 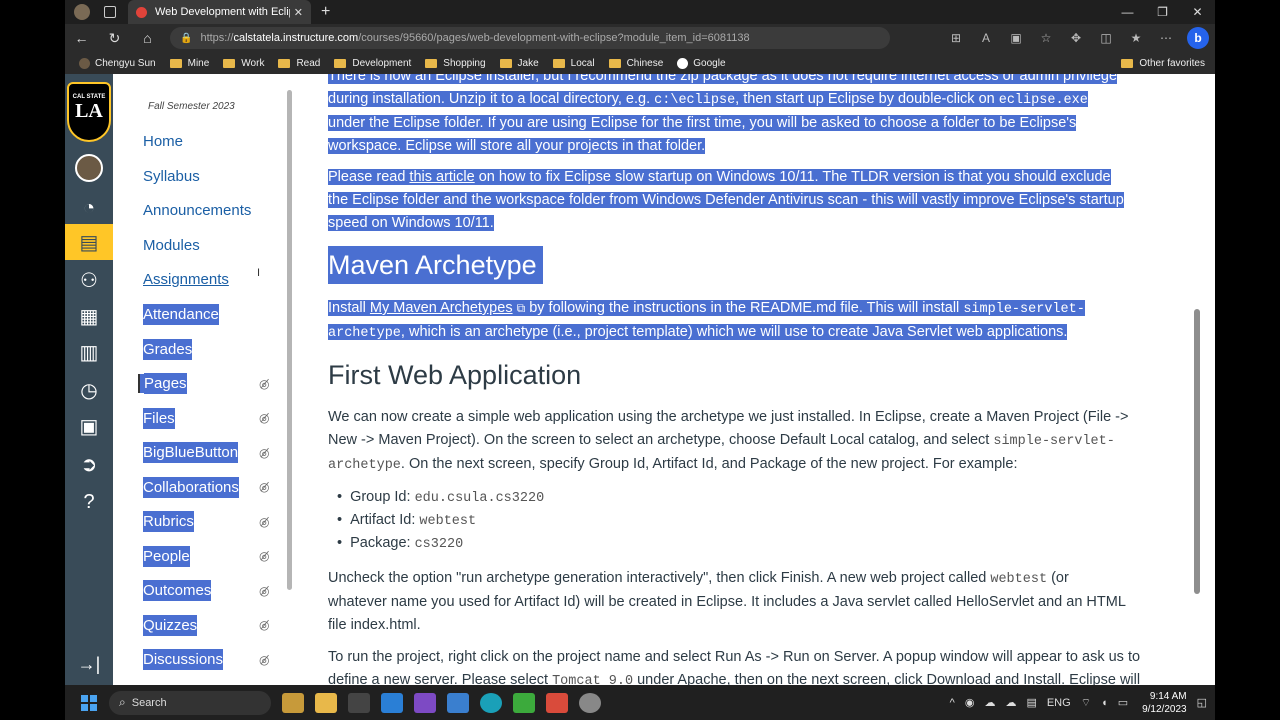 I want to click on inbox-icon: ▥, so click(x=89, y=352).